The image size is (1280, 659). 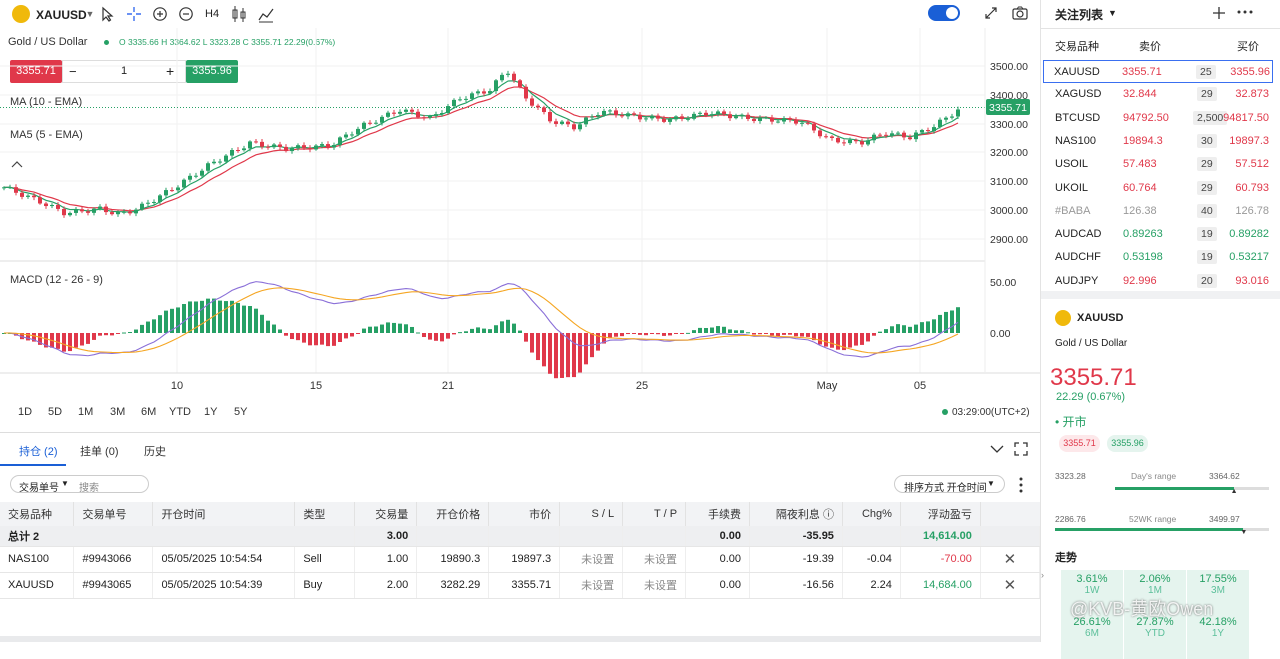 What do you see at coordinates (1245, 12) in the screenshot?
I see `more-icon` at bounding box center [1245, 12].